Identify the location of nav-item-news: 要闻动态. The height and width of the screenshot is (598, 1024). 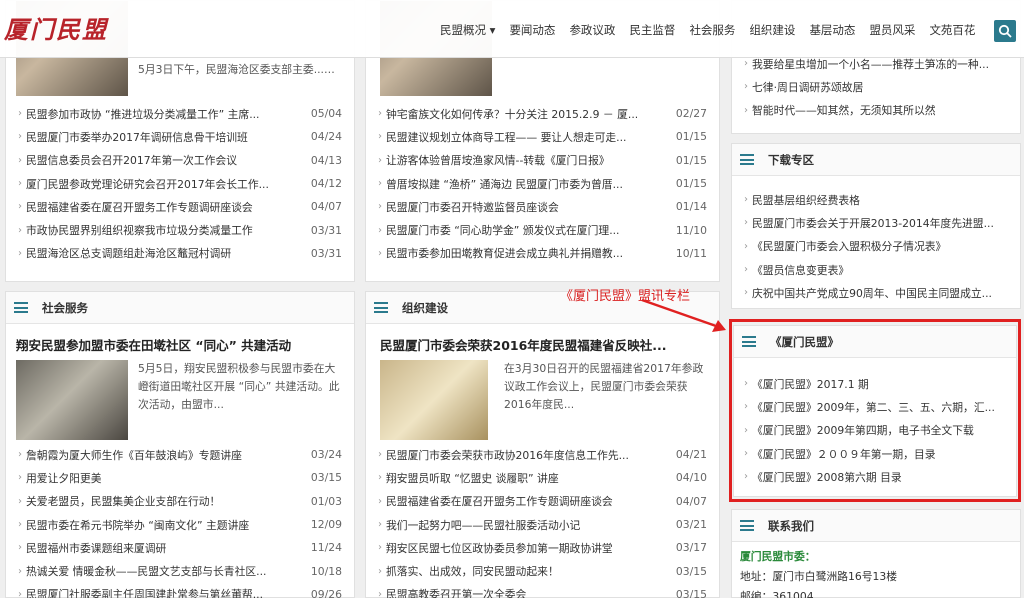
(532, 30).